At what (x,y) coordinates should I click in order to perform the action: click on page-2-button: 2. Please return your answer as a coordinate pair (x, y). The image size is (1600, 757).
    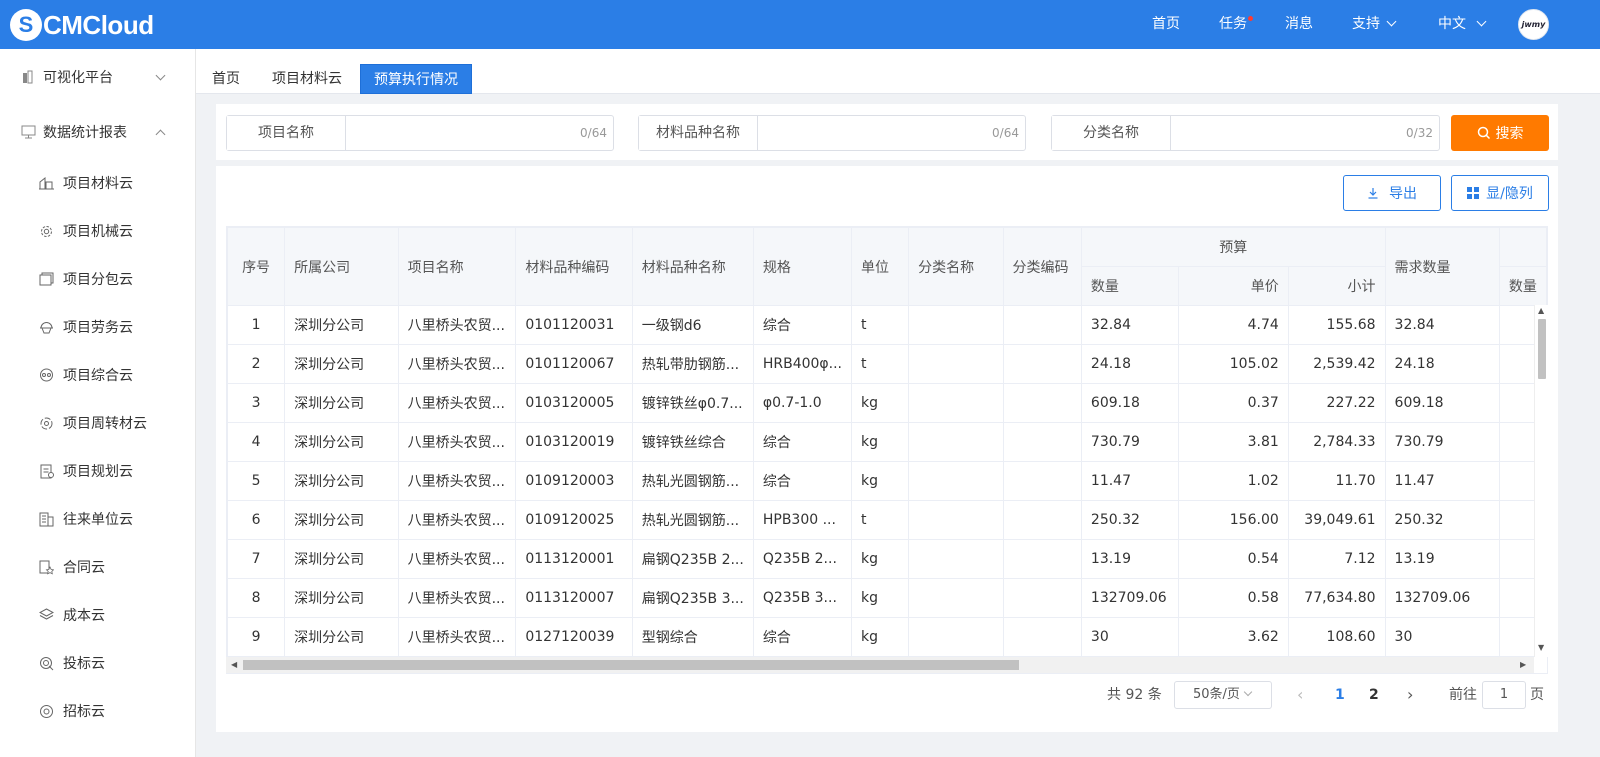
    Looking at the image, I should click on (1374, 695).